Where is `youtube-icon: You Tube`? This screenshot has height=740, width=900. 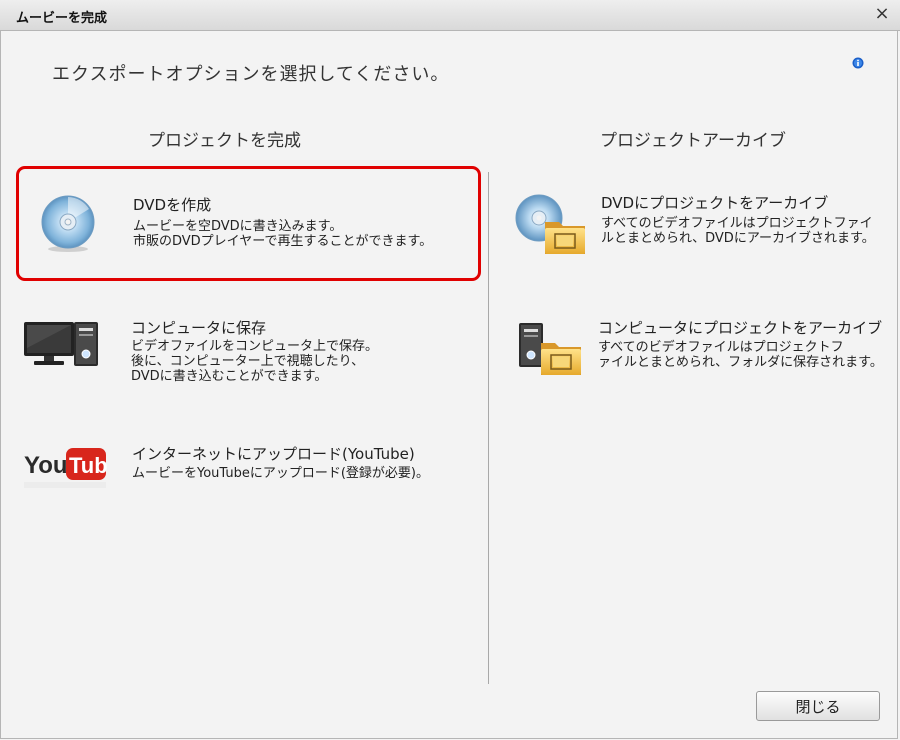 youtube-icon: You Tube is located at coordinates (66, 468).